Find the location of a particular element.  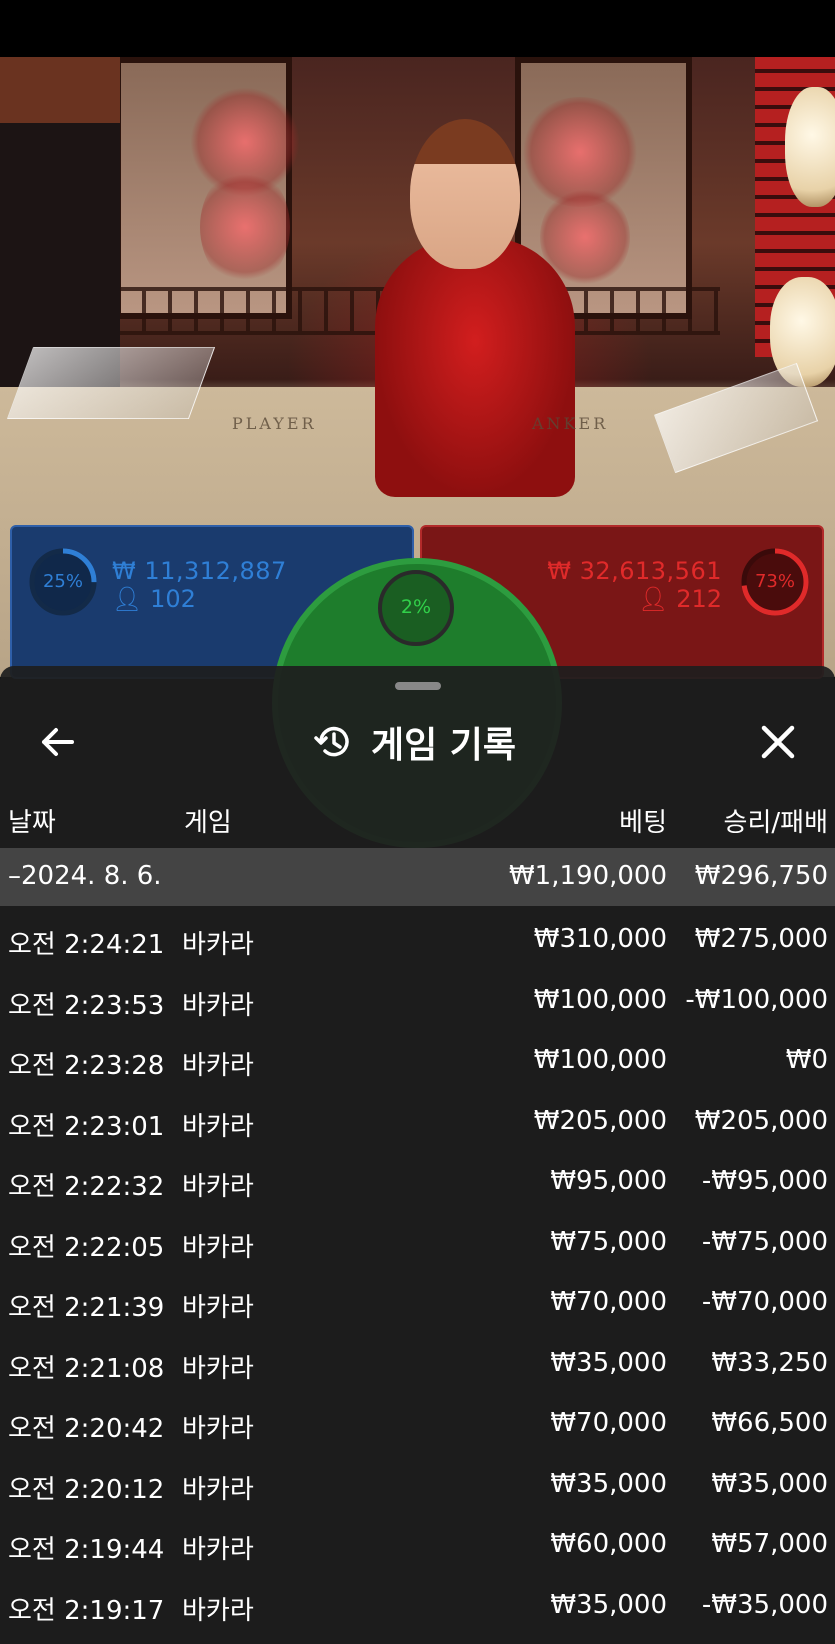

history-row: 오전 2:20:42 바카라 ₩70,000 ₩66,500 is located at coordinates (417, 1424).